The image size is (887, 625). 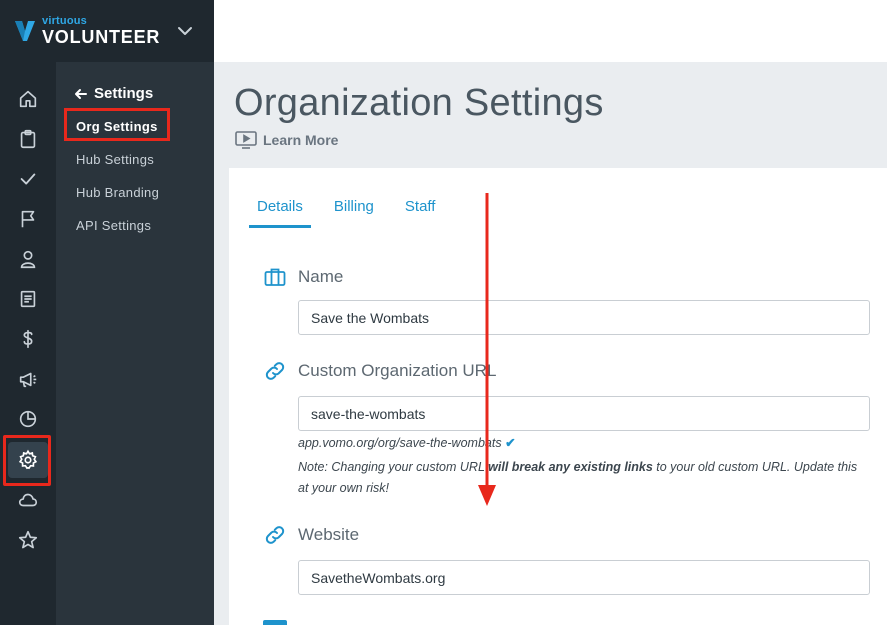 I want to click on website-label: Website, so click(x=311, y=535).